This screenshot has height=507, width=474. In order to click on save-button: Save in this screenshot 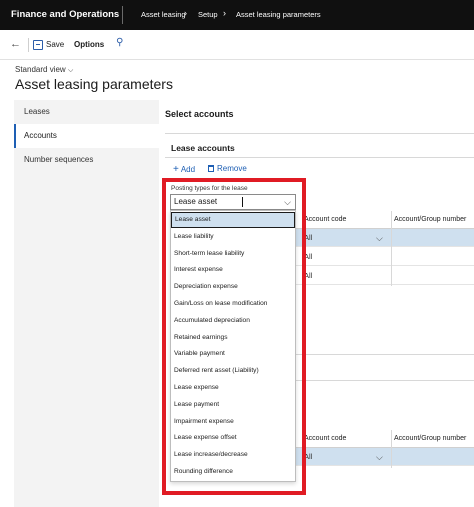, I will do `click(55, 44)`.